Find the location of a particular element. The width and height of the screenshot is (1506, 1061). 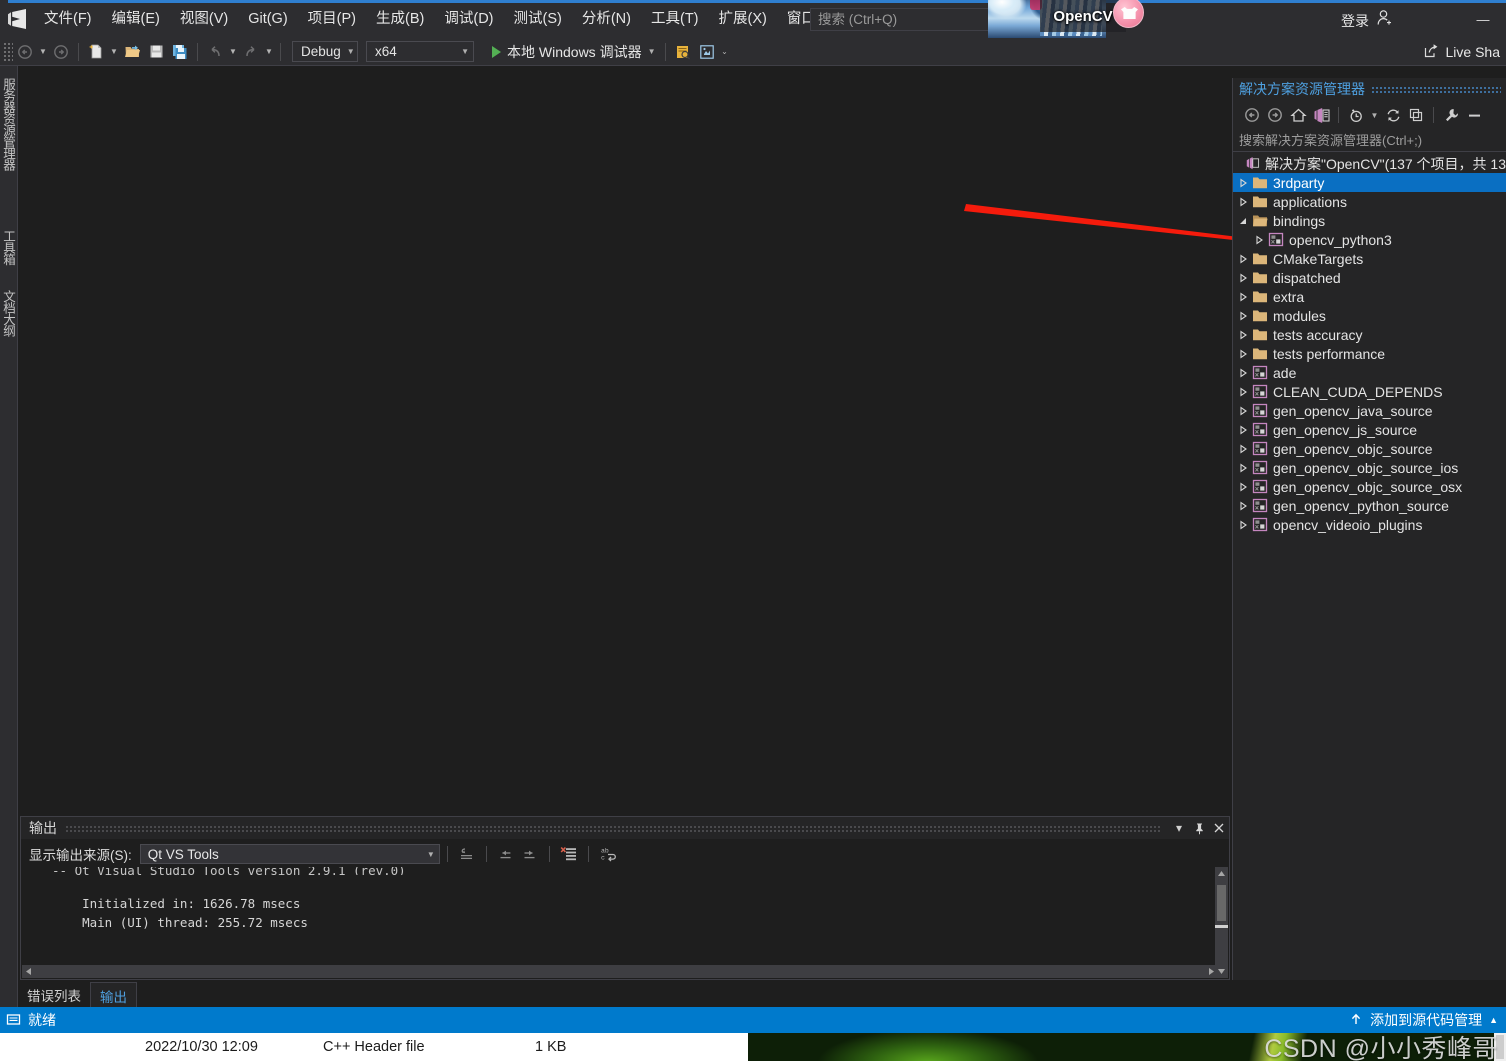

tree-item-gen-opencv-objc-source-osx: gen_opencv_objc_source_osx is located at coordinates (1369, 486).